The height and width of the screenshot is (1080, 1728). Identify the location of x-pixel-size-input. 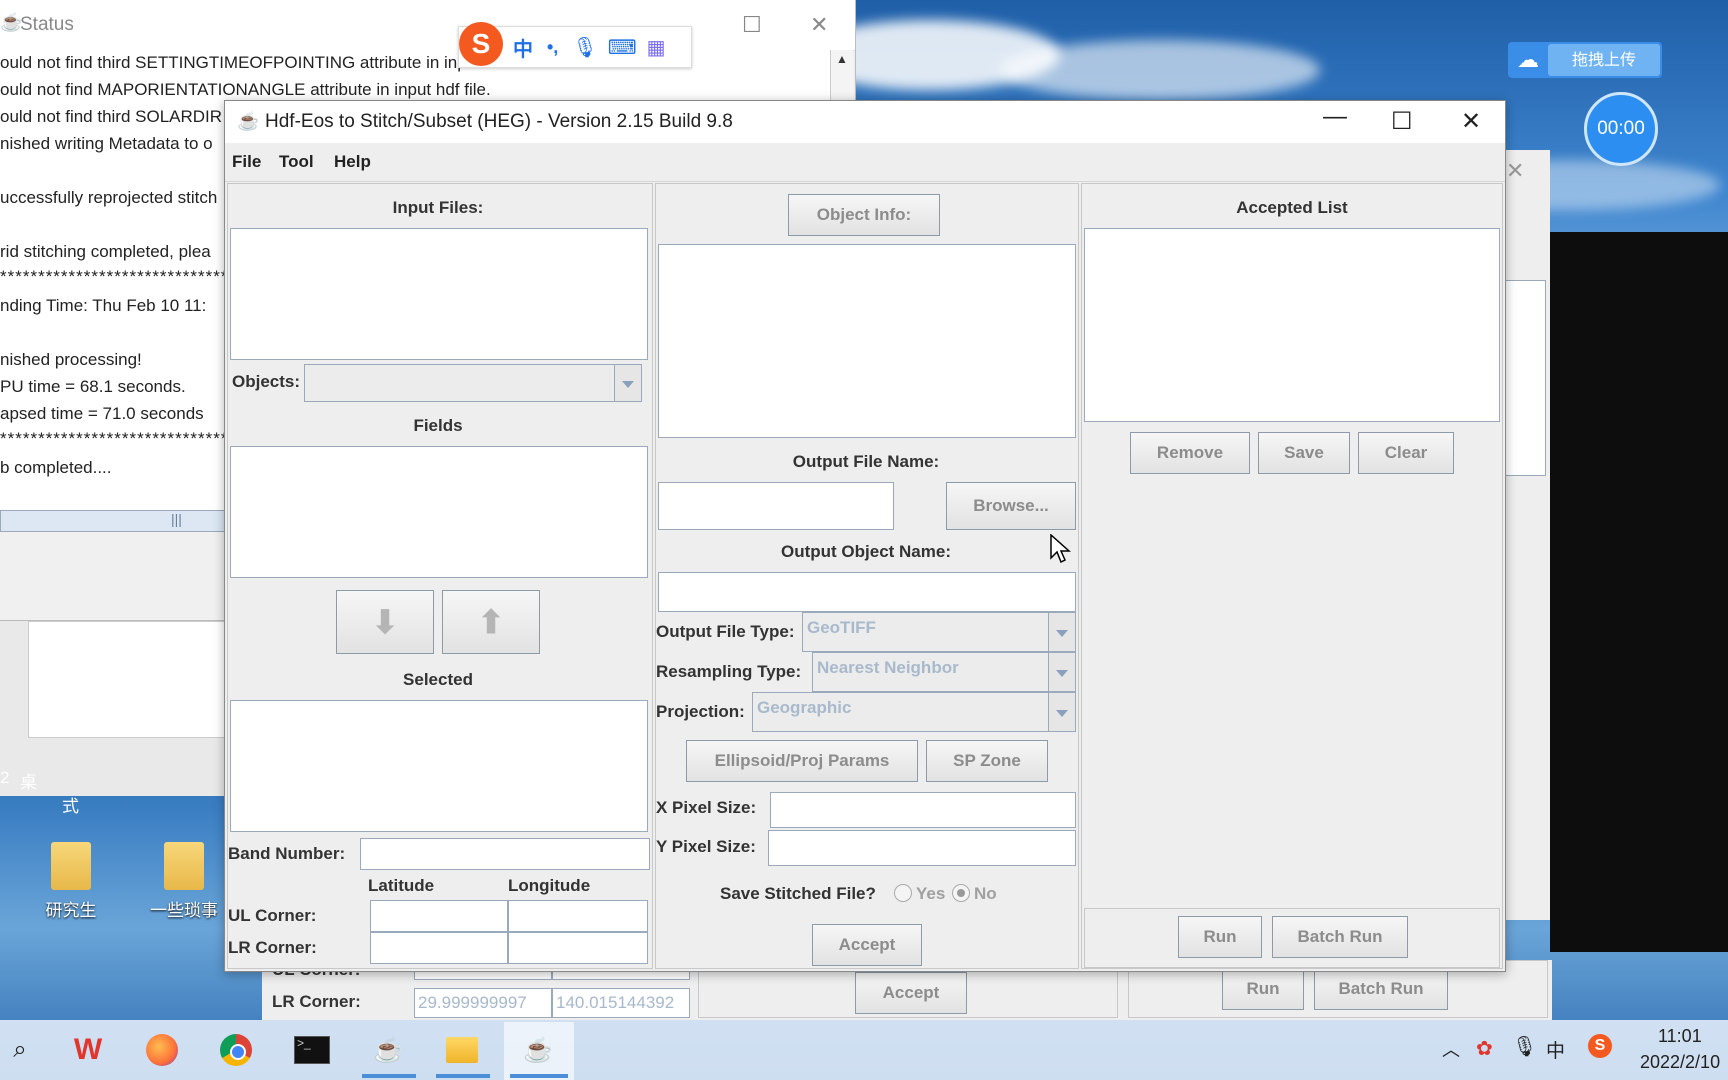
(923, 810).